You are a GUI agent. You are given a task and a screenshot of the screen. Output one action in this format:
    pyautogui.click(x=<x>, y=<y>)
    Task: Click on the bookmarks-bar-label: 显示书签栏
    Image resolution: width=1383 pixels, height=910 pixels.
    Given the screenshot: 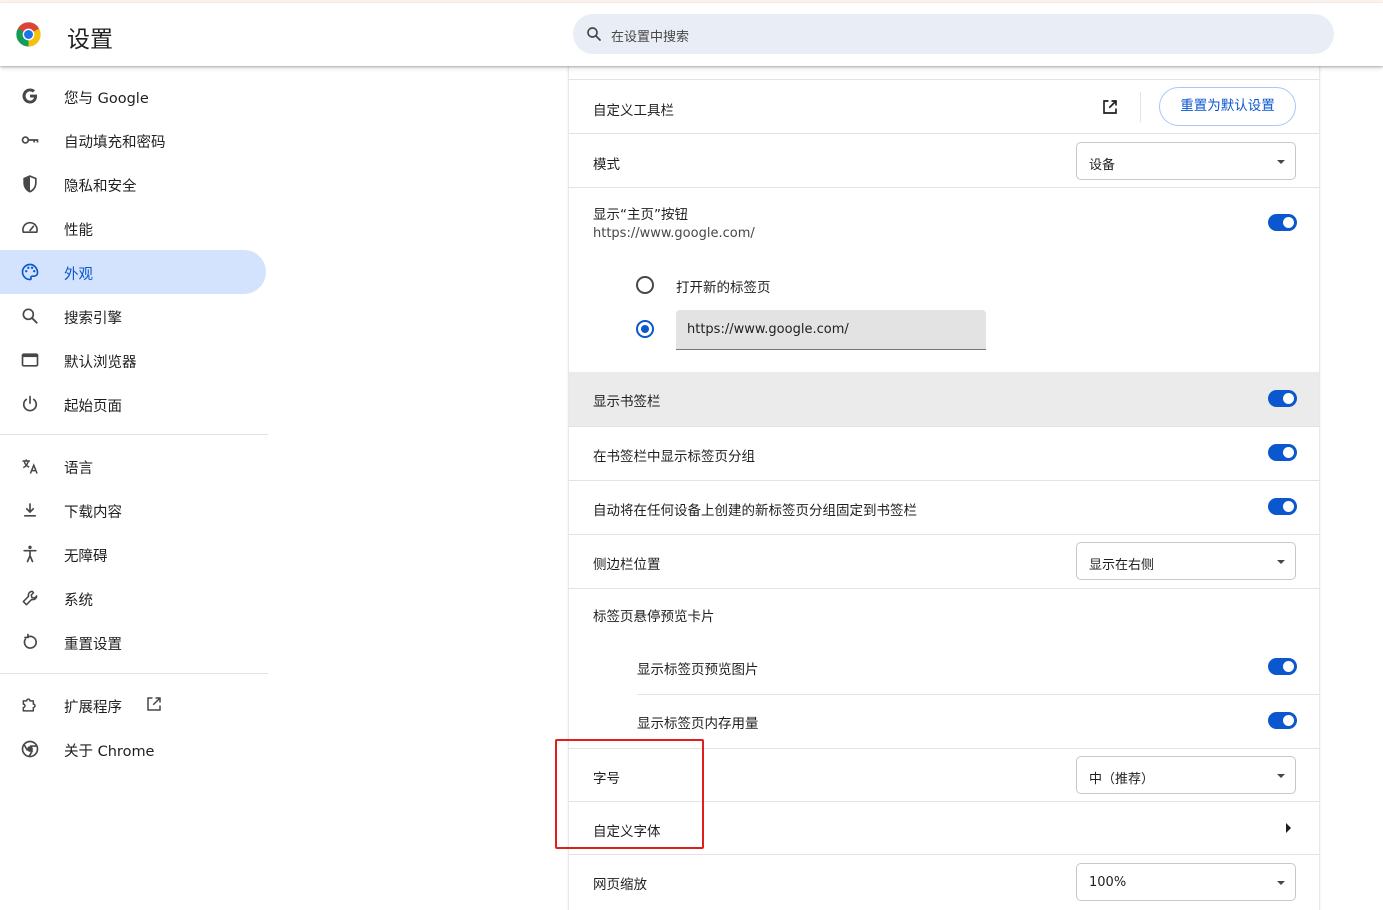 What is the action you would take?
    pyautogui.click(x=627, y=402)
    